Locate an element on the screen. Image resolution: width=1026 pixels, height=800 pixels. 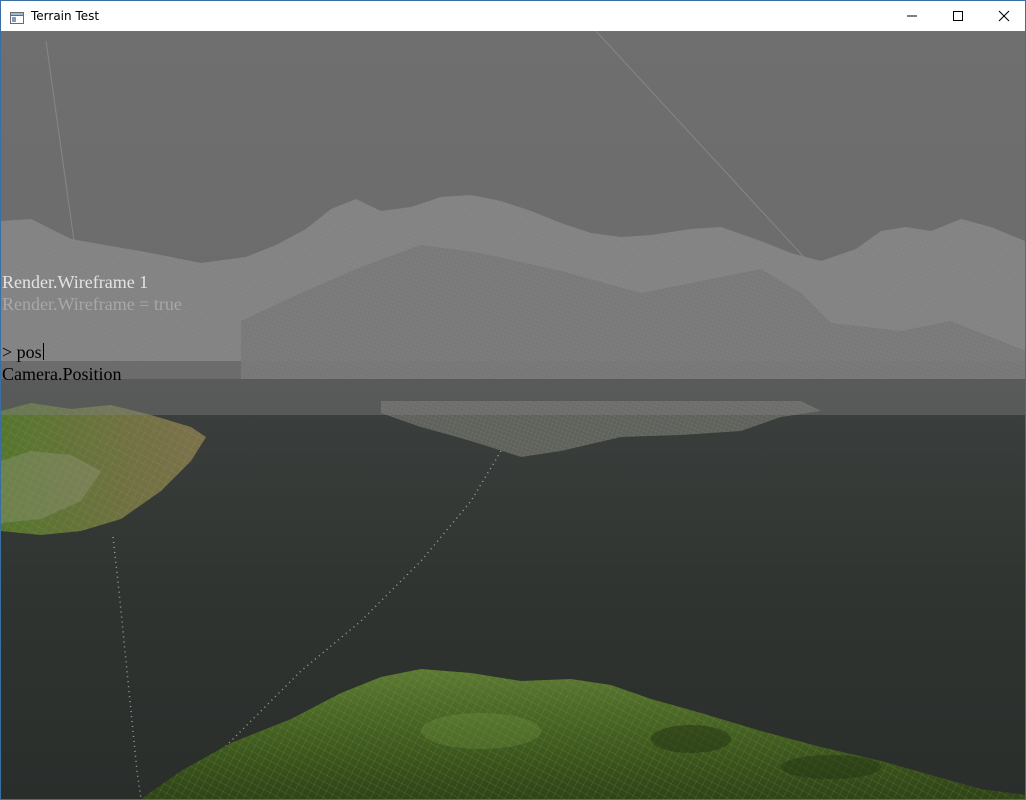
console-prompt: > is located at coordinates (9, 352).